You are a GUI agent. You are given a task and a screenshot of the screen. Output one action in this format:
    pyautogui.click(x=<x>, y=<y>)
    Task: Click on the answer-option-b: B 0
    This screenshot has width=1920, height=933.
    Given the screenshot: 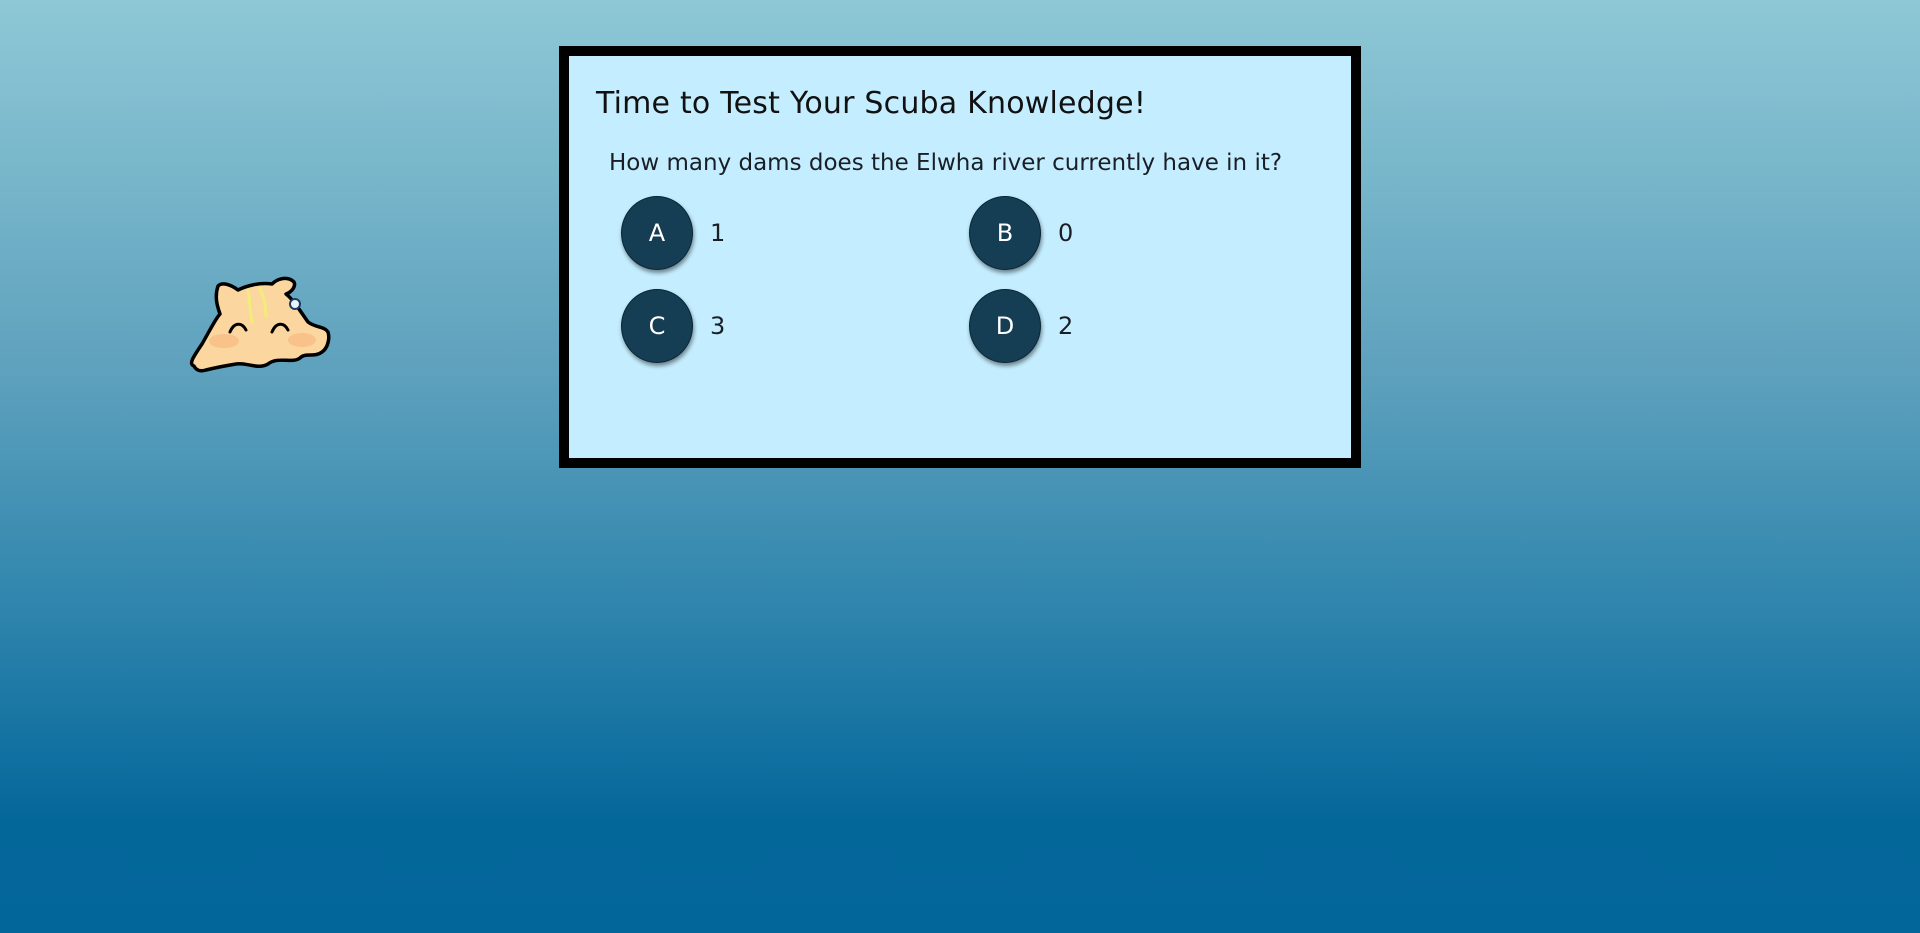 What is the action you would take?
    pyautogui.click(x=1021, y=233)
    